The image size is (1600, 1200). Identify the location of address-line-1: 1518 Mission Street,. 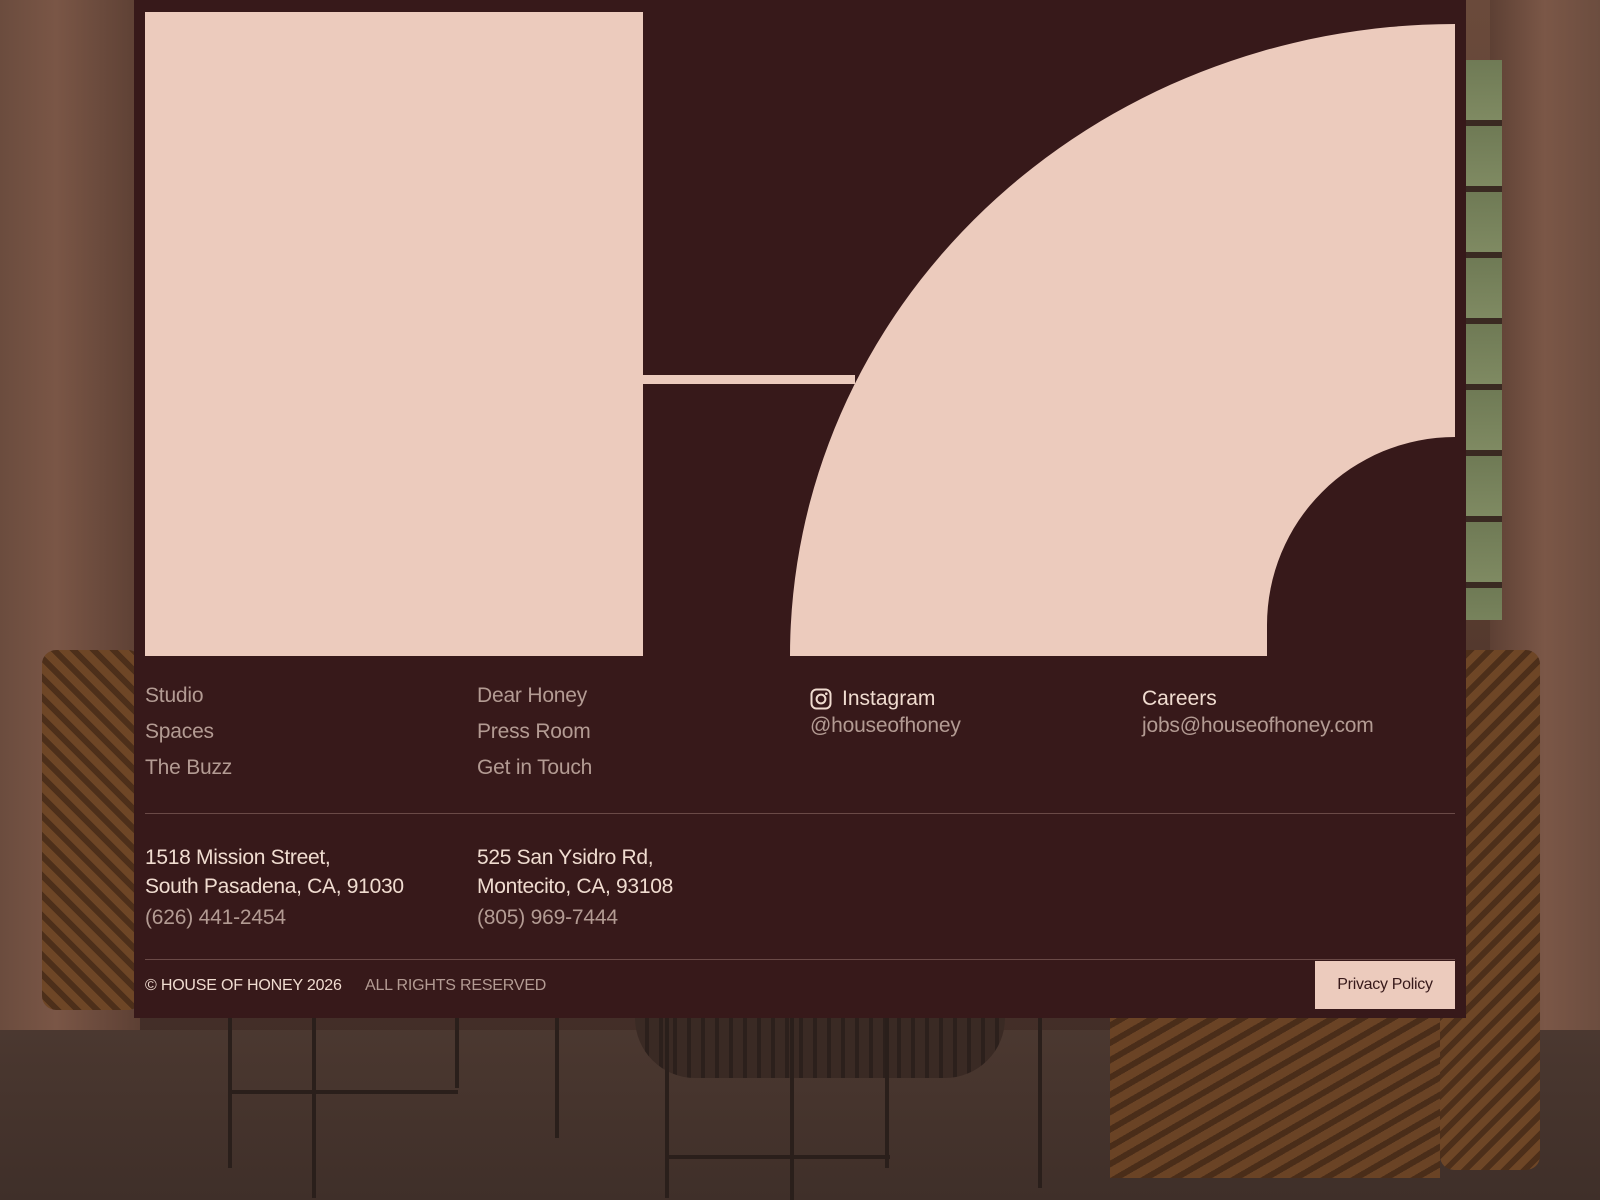
(238, 857).